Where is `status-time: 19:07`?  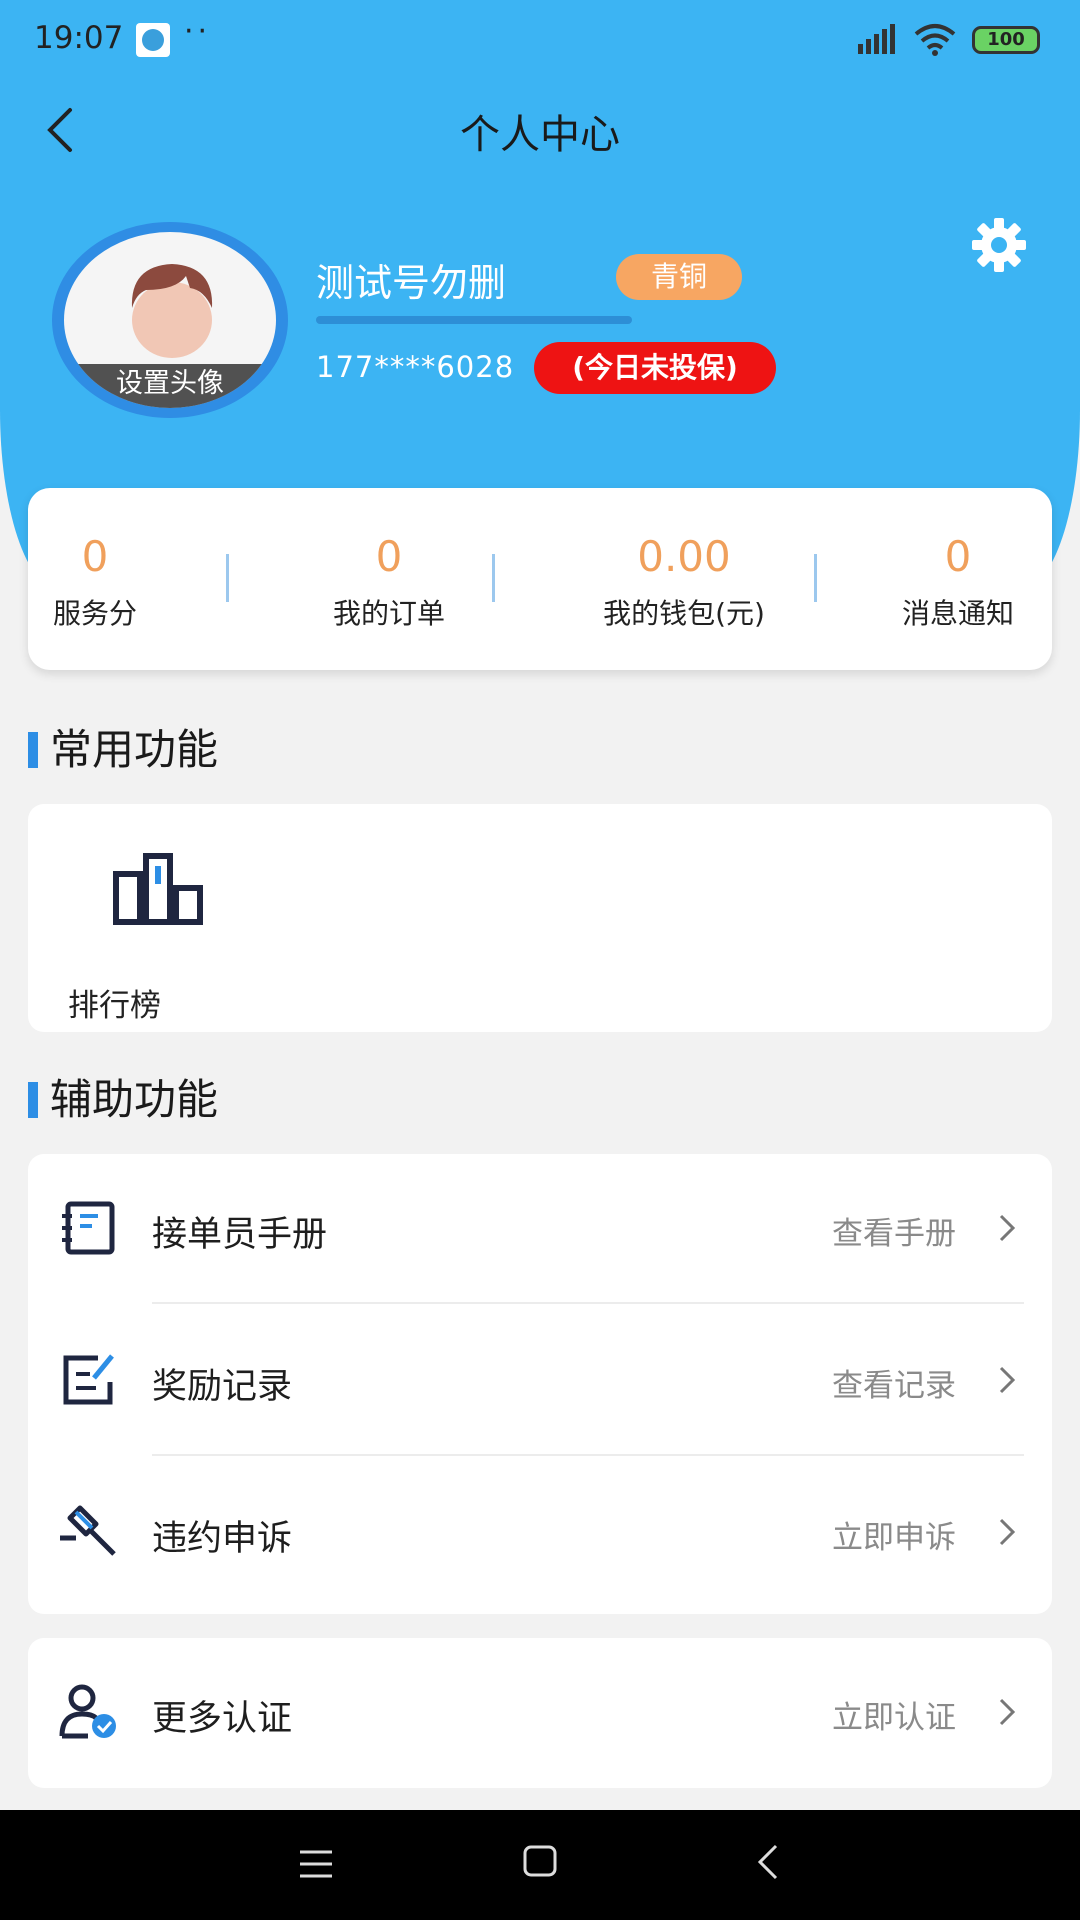 status-time: 19:07 is located at coordinates (79, 38).